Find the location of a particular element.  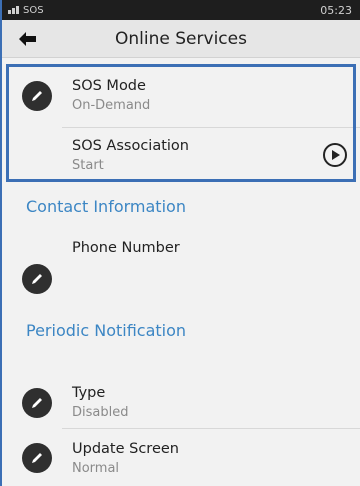

sos-association-row: SOS Association Start is located at coordinates (181, 155).